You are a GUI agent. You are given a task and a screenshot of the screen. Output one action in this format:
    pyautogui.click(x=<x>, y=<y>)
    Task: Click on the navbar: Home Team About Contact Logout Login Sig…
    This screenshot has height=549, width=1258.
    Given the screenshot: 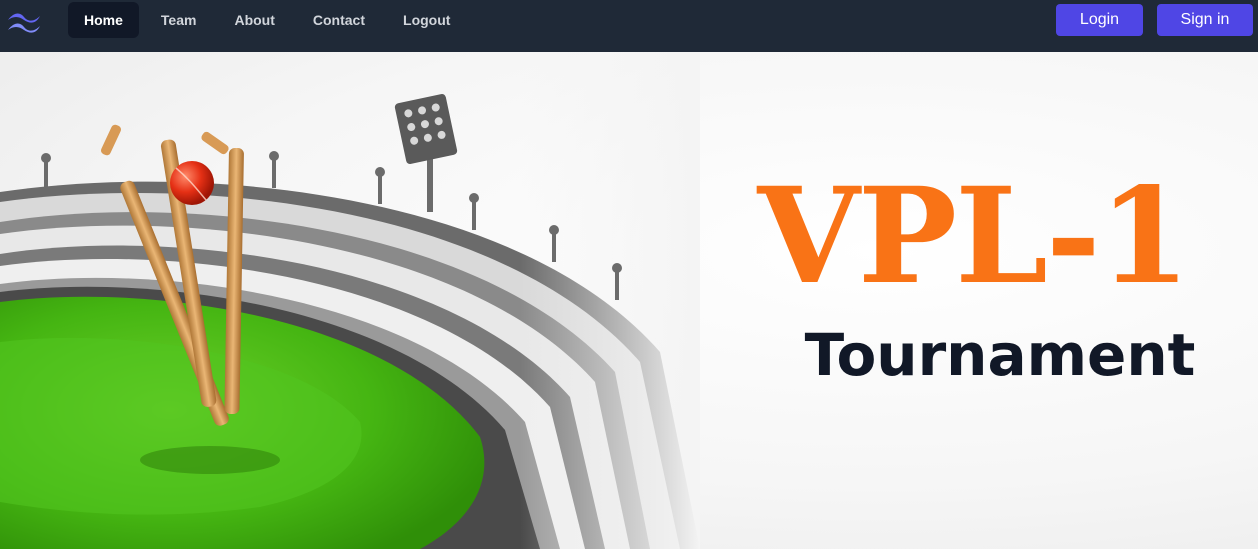 What is the action you would take?
    pyautogui.click(x=629, y=26)
    